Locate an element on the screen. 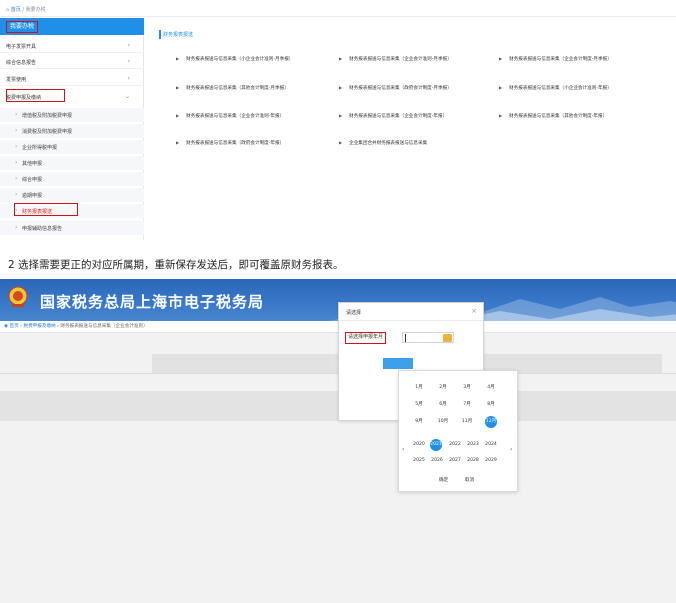 The image size is (676, 603). breadcrumb-tax-filing: 税费申报及缴纳 is located at coordinates (39, 326).